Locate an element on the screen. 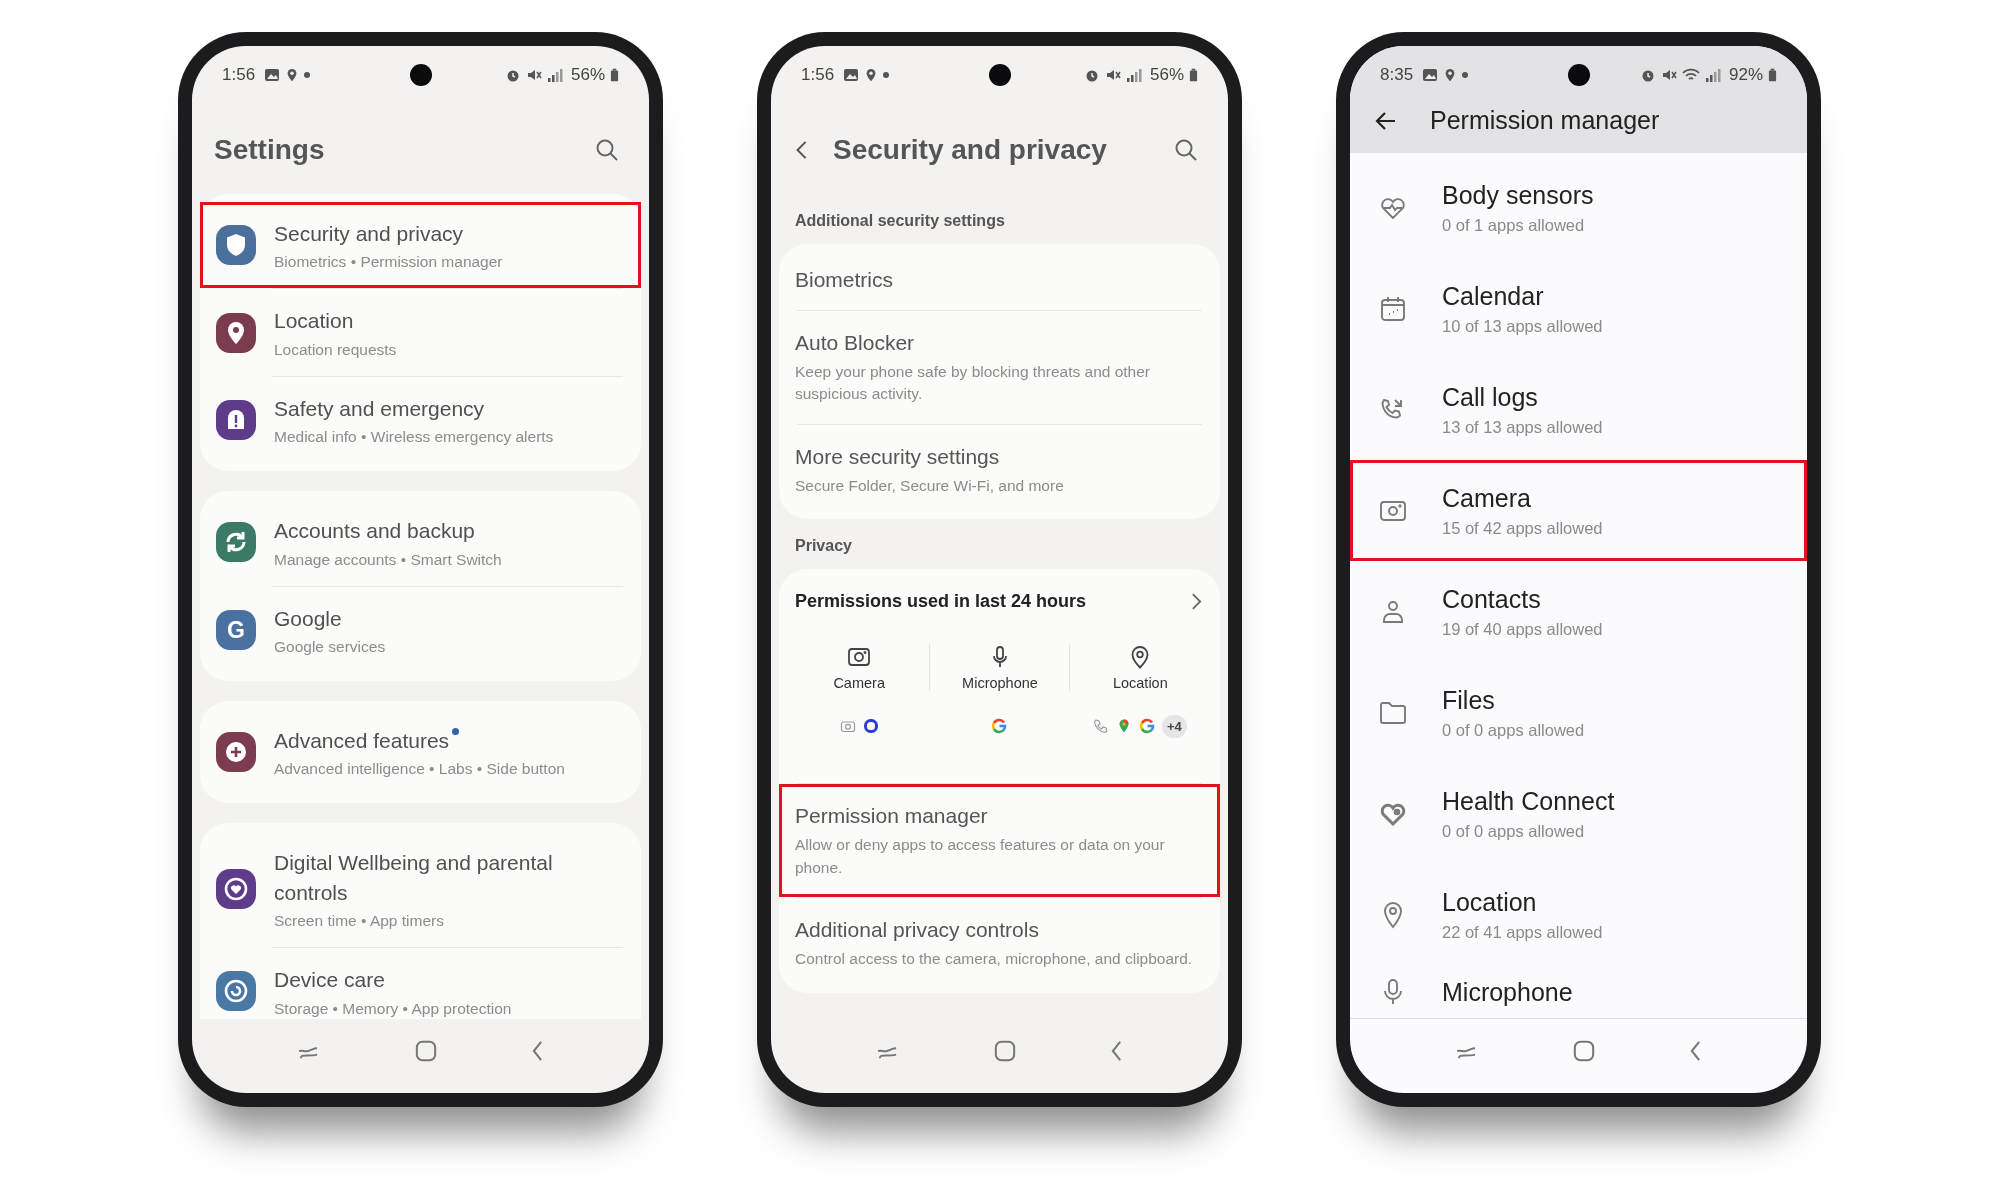 This screenshot has height=1200, width=1999. item-title: More security settings is located at coordinates (898, 456).